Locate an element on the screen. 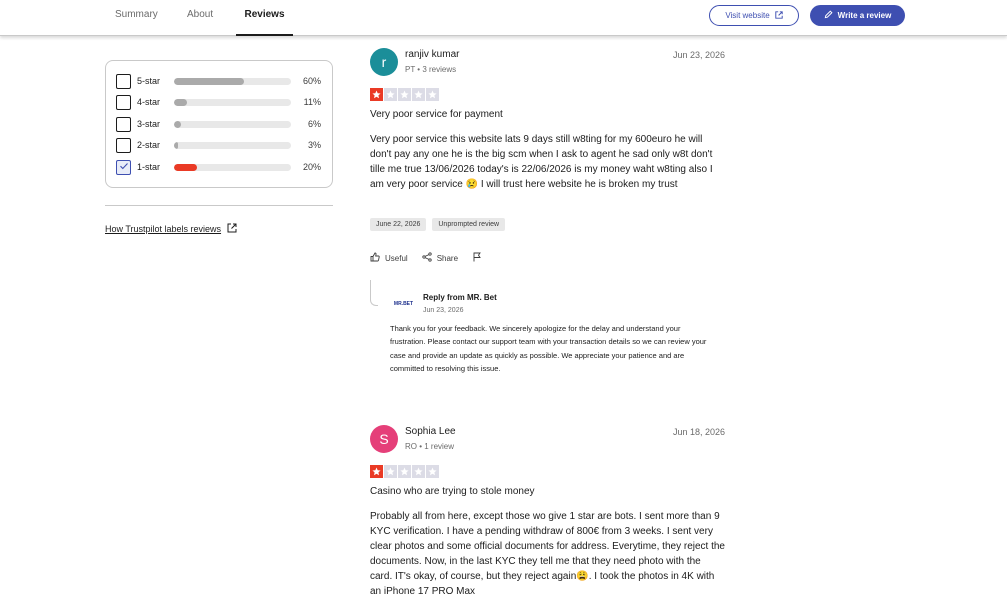  tab-about: About is located at coordinates (200, 18).